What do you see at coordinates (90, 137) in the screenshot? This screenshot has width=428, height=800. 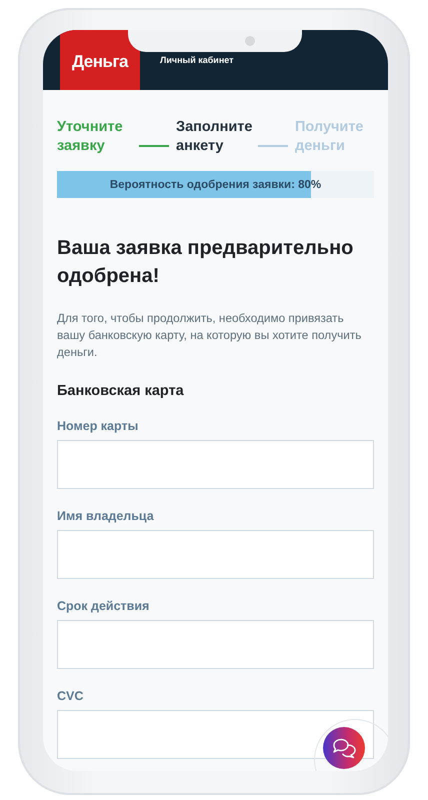 I see `step-label: Уточните заявку` at bounding box center [90, 137].